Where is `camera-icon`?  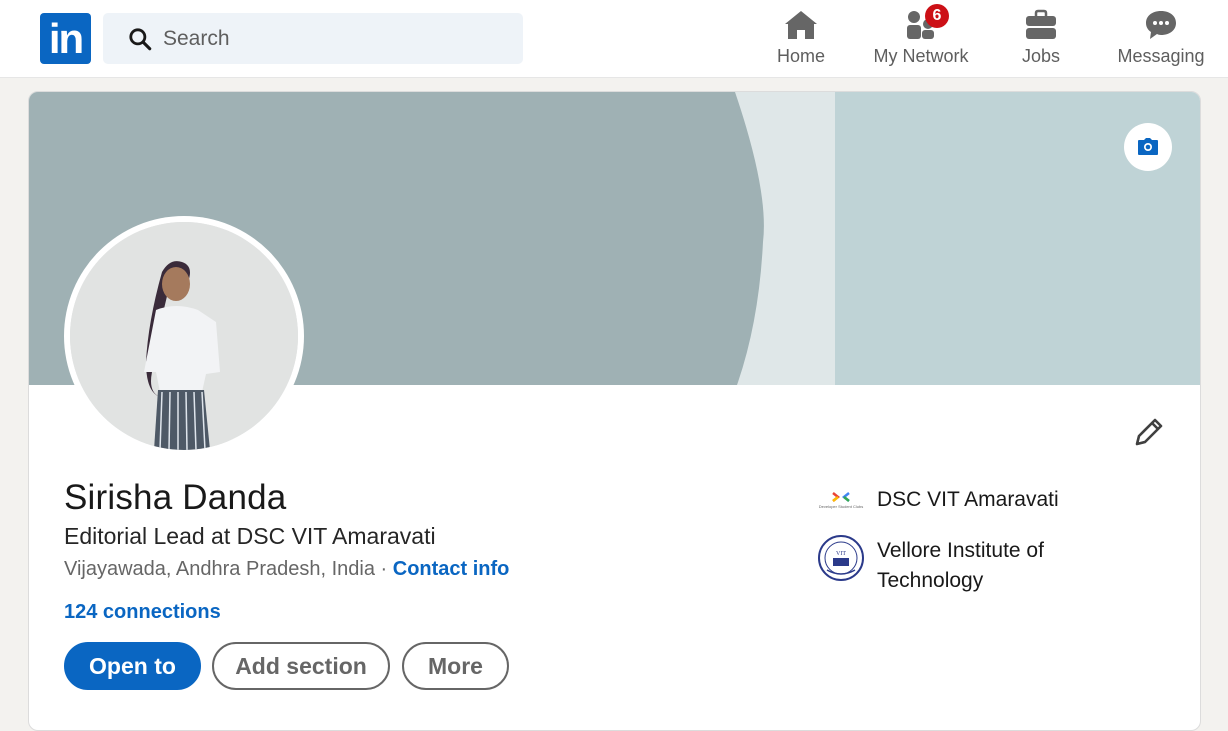 camera-icon is located at coordinates (1148, 146).